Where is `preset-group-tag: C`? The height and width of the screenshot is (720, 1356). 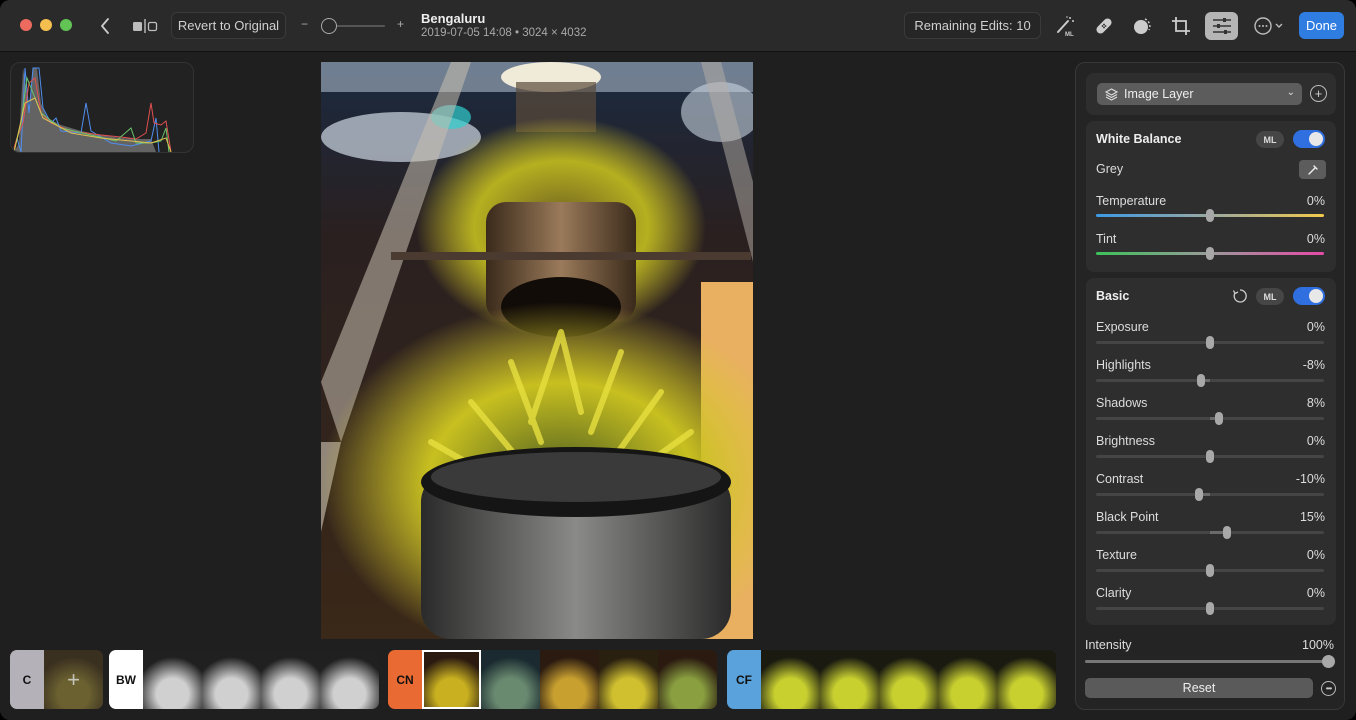 preset-group-tag: C is located at coordinates (27, 679).